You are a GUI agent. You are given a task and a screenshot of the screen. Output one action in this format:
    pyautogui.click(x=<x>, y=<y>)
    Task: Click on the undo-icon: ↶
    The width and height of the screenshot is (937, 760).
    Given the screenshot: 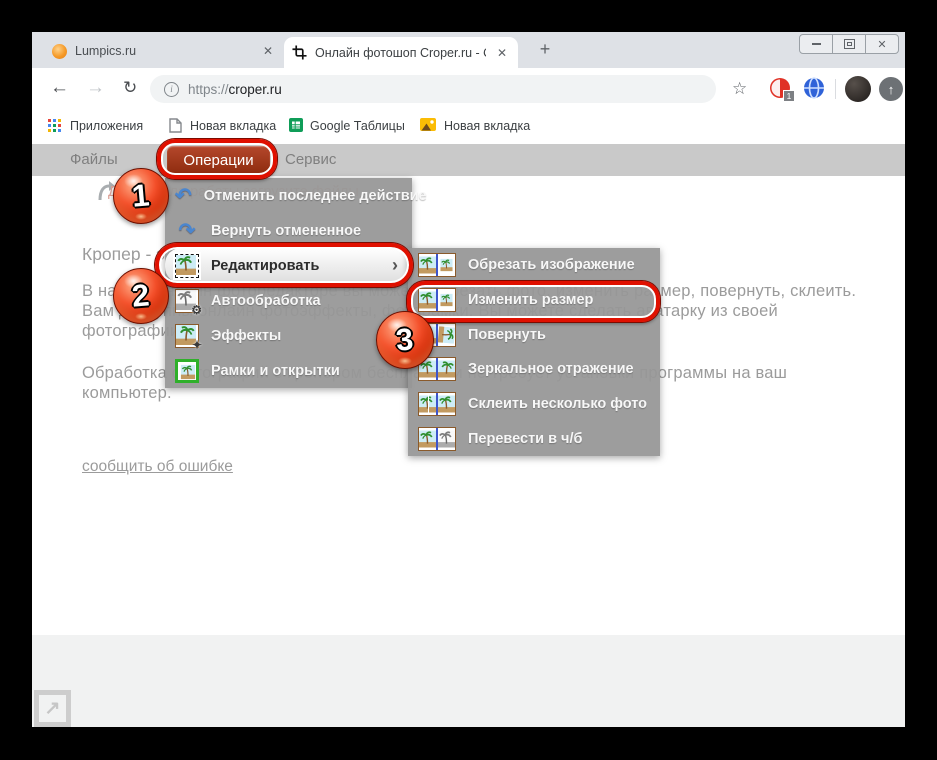 What is the action you would take?
    pyautogui.click(x=183, y=196)
    